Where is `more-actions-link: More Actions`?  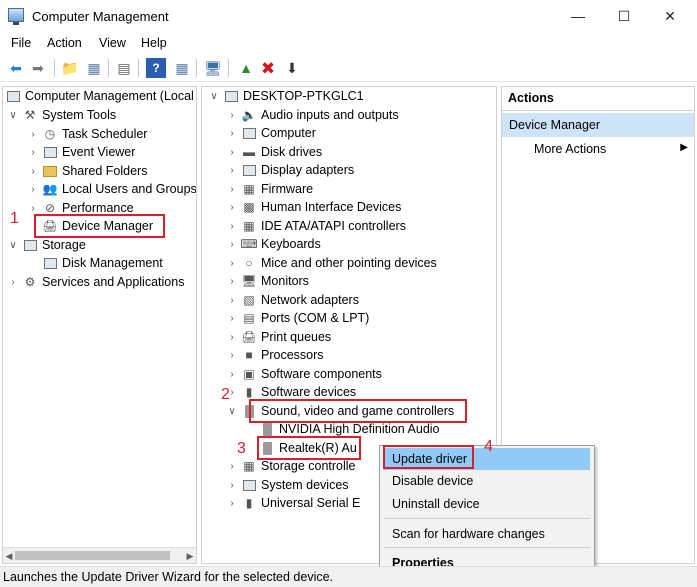
more-actions-link: More Actions is located at coordinates (570, 149).